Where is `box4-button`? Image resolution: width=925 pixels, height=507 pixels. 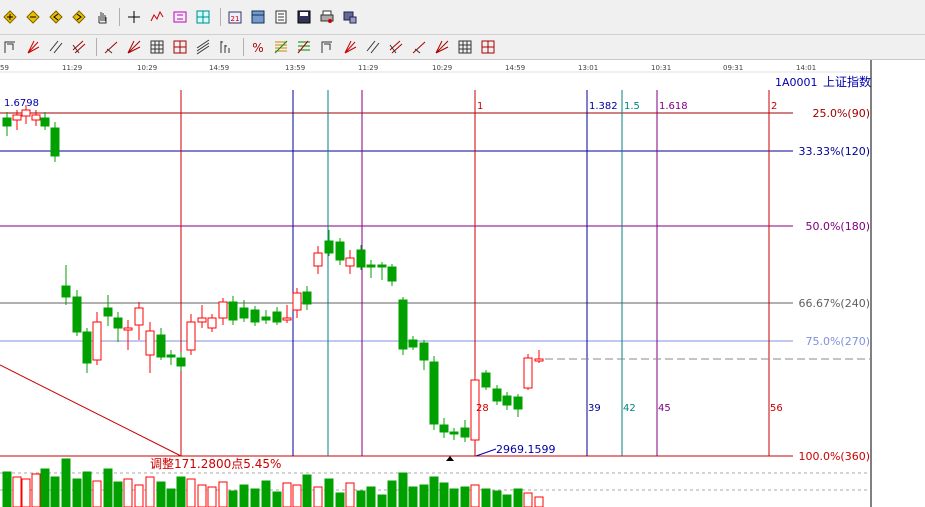
box4-button is located at coordinates (488, 47).